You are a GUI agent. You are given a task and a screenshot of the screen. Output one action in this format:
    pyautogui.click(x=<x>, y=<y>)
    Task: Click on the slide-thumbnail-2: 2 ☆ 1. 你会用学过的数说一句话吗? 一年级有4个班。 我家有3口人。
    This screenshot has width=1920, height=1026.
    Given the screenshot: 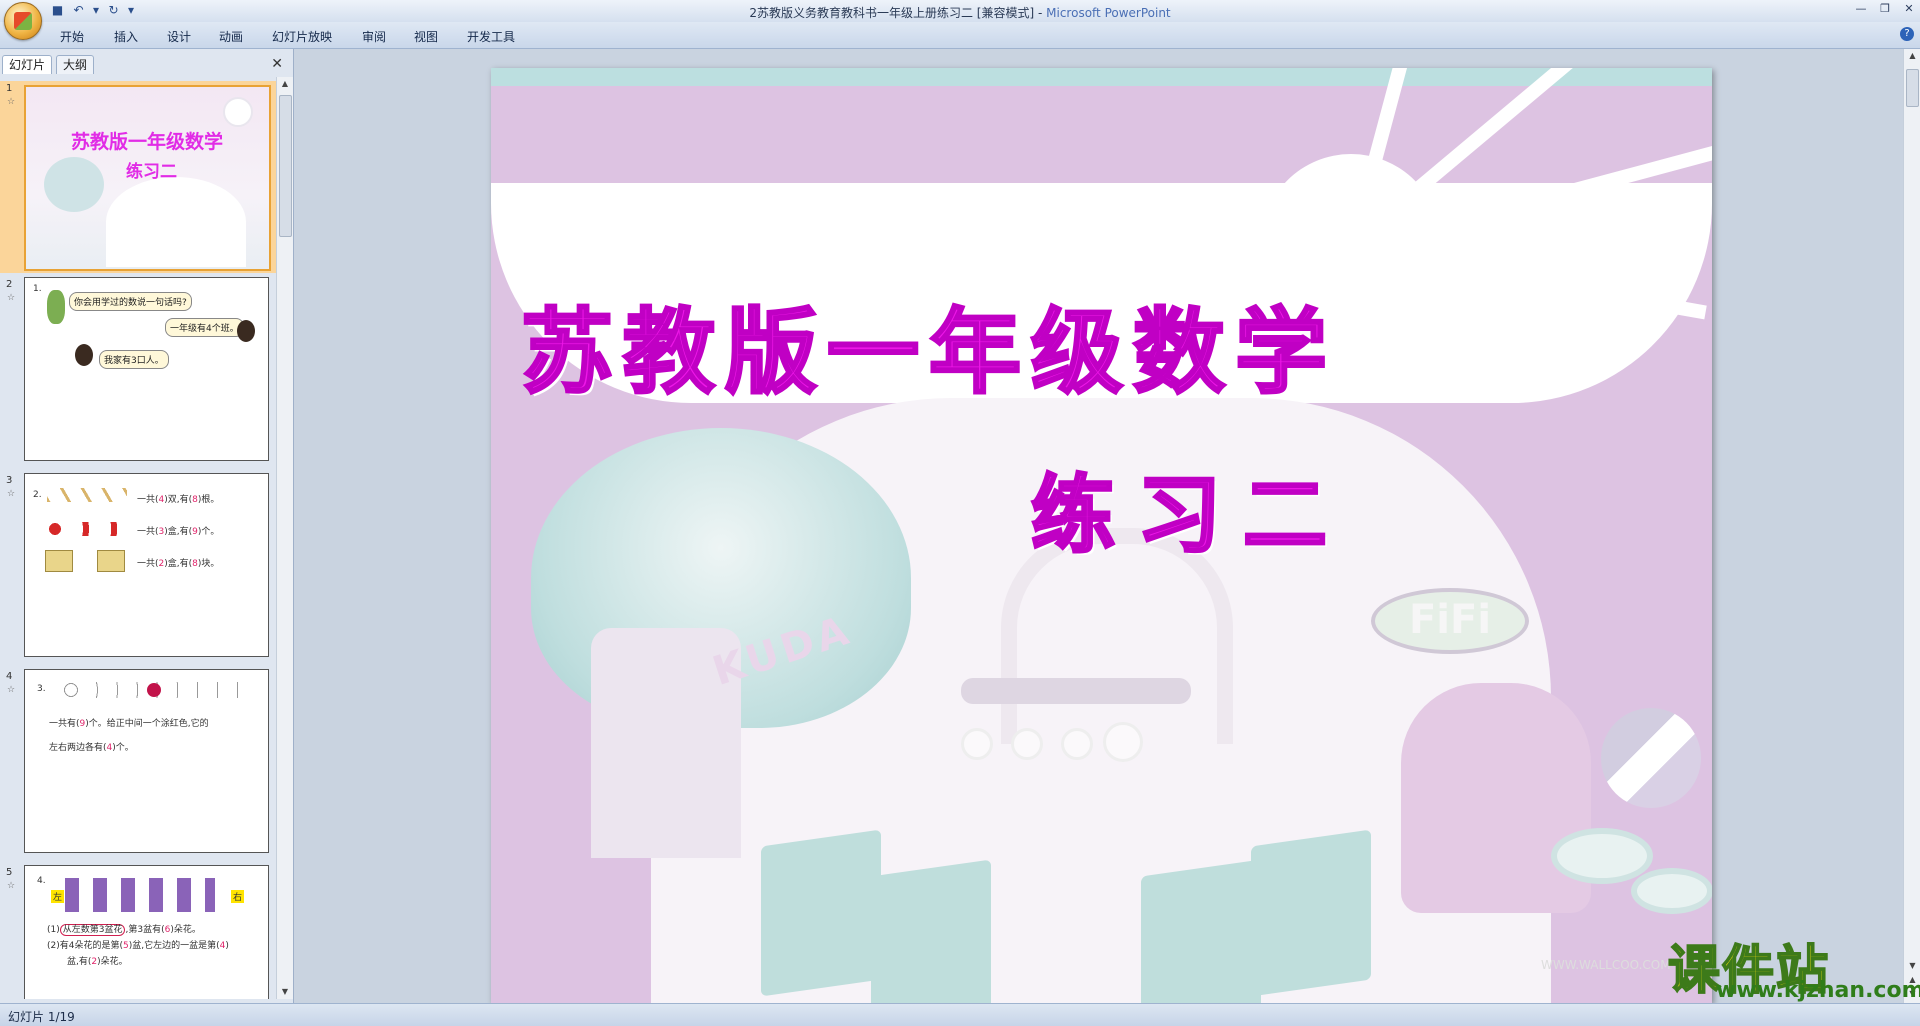 What is the action you would take?
    pyautogui.click(x=138, y=371)
    